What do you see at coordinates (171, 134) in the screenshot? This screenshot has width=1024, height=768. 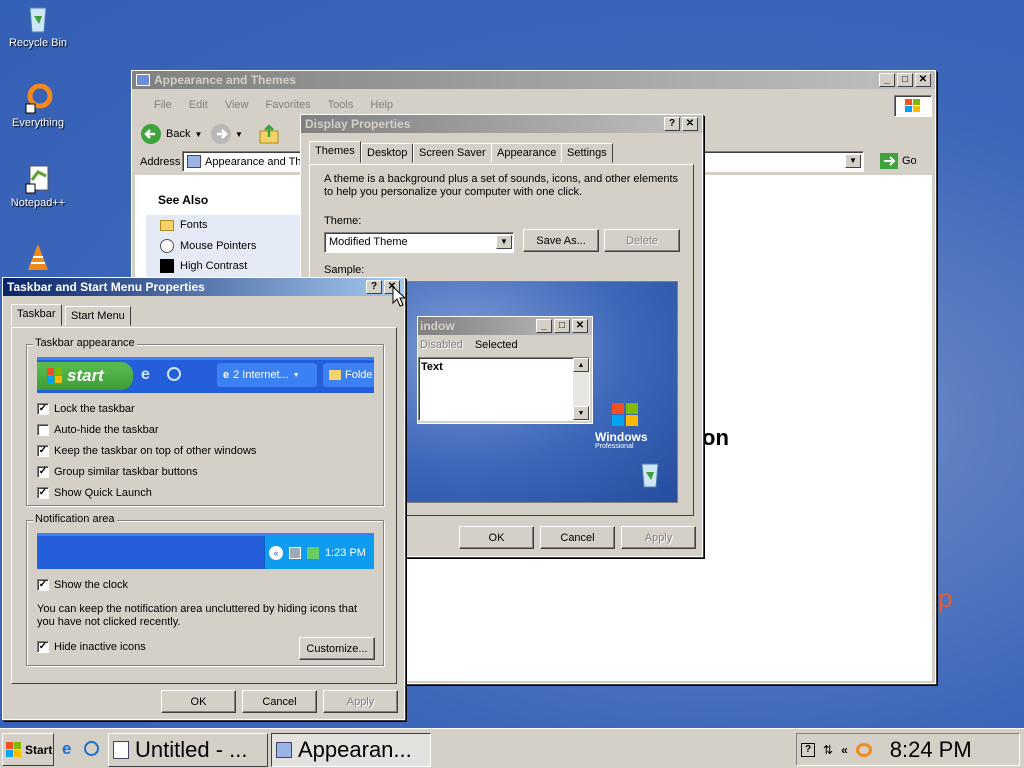 I see `back-button: Back ▼` at bounding box center [171, 134].